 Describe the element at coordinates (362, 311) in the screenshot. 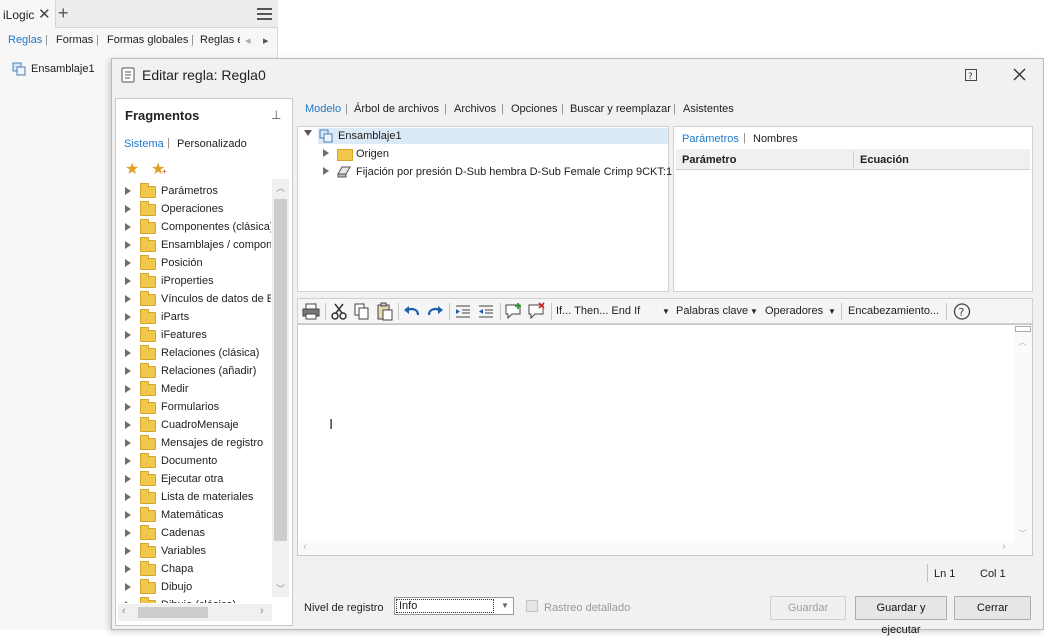

I see `copy-icon` at that location.